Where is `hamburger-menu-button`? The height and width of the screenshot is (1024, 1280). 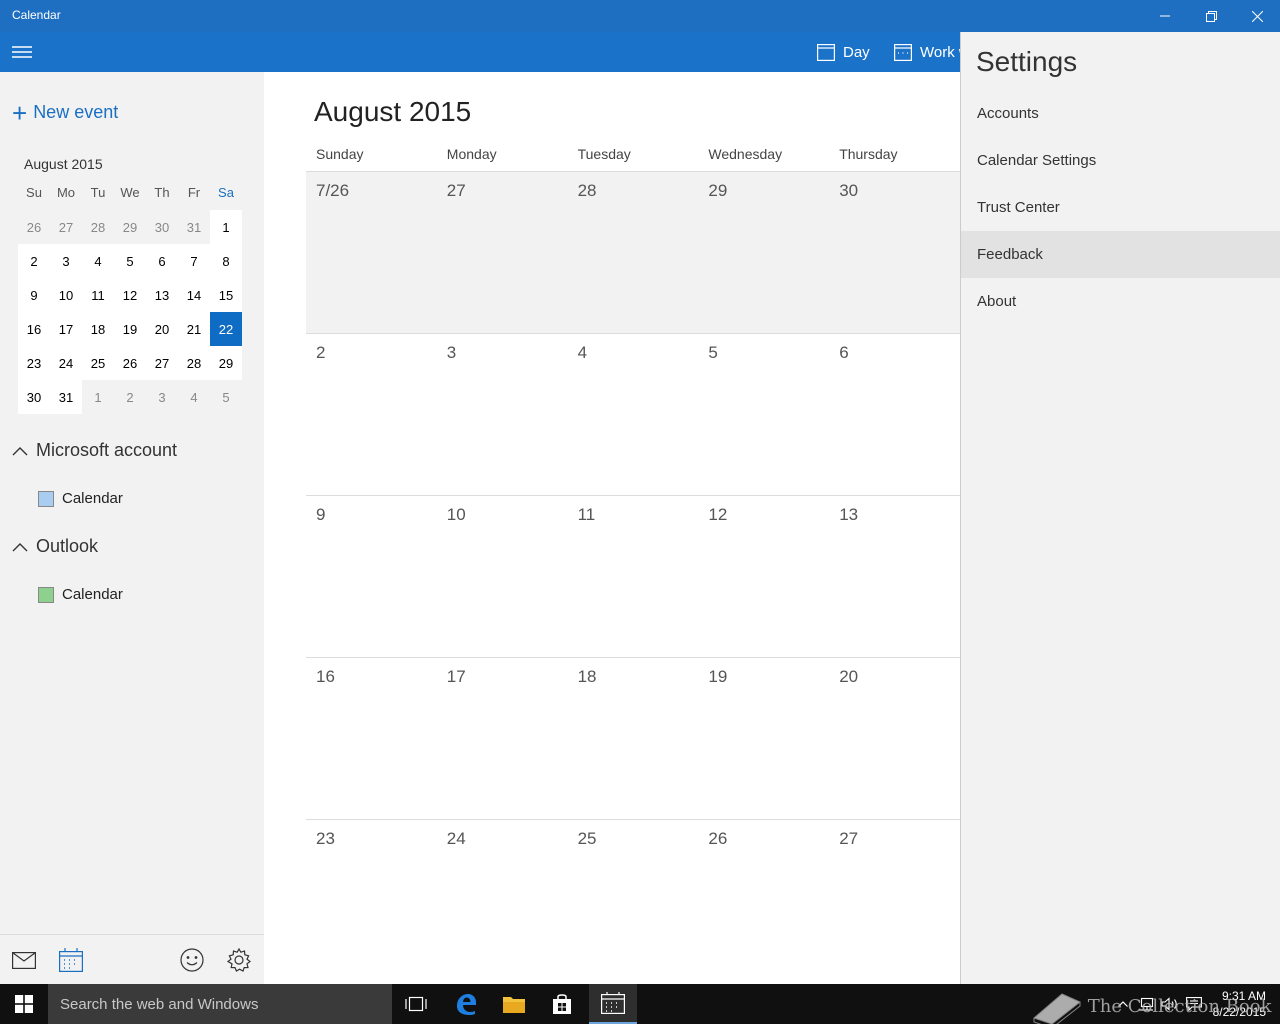 hamburger-menu-button is located at coordinates (22, 52).